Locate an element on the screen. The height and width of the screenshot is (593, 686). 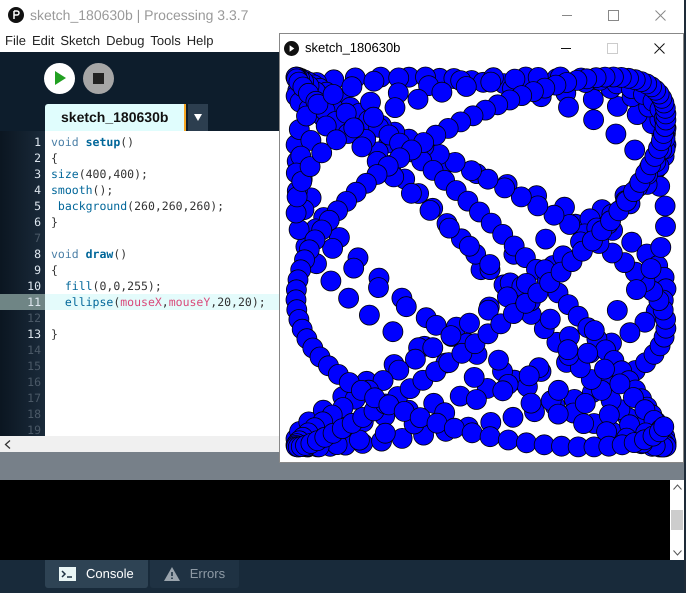
scroll-up-icon is located at coordinates (677, 487).